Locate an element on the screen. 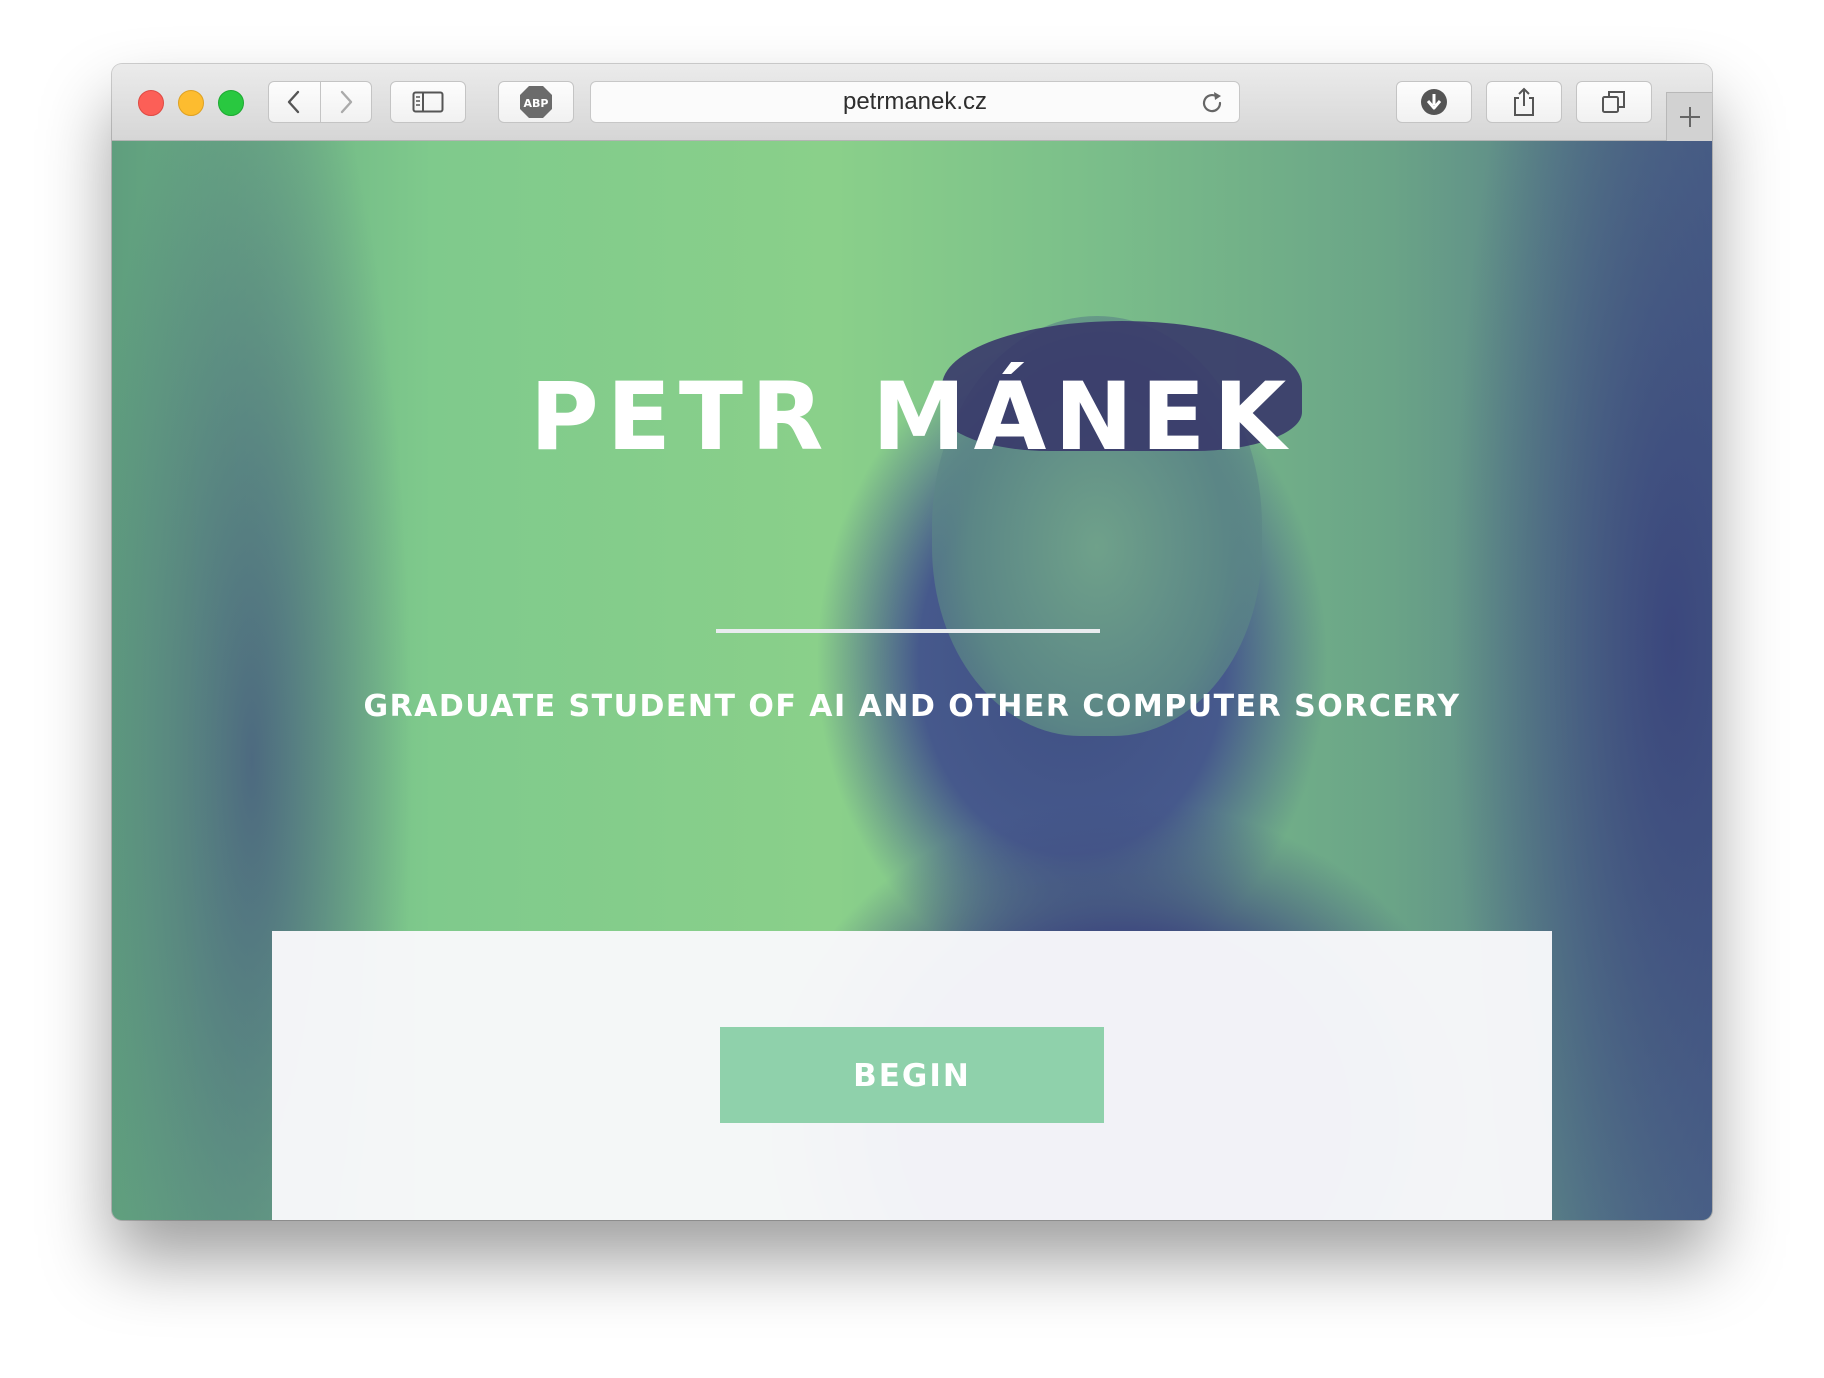 This screenshot has width=1824, height=1378. plus-icon is located at coordinates (1690, 117).